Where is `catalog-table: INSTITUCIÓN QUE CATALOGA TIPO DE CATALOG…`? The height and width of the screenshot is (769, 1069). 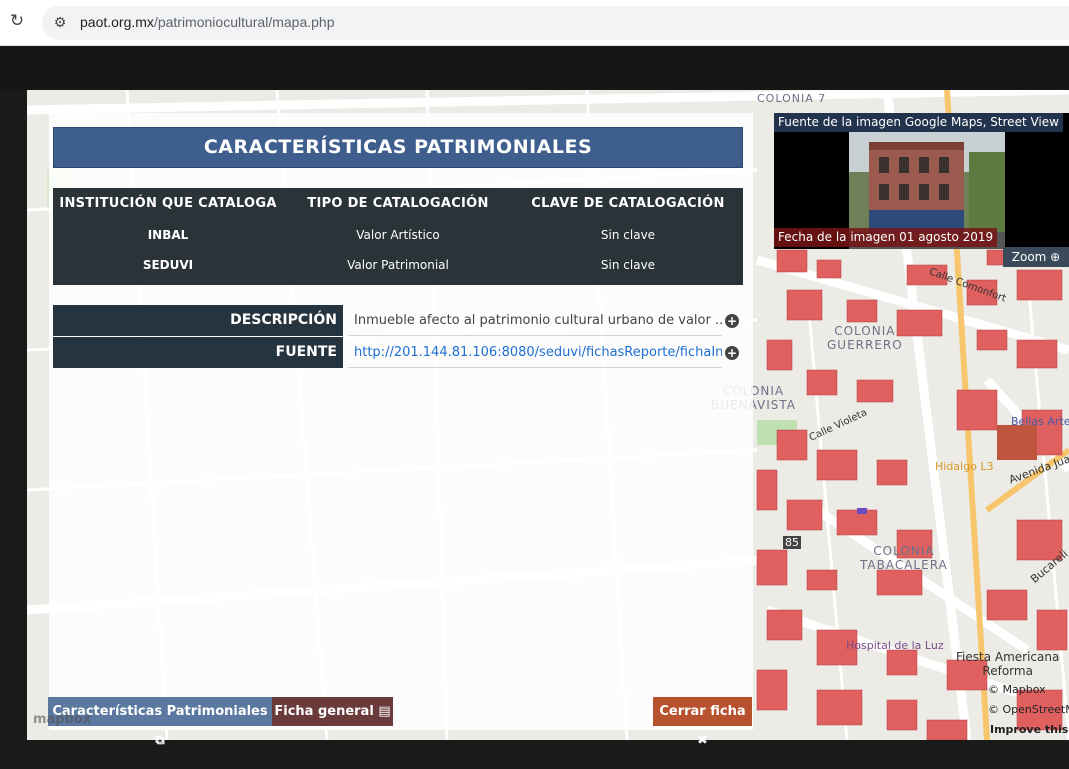
catalog-table: INSTITUCIÓN QUE CATALOGA TIPO DE CATALOG… is located at coordinates (398, 236).